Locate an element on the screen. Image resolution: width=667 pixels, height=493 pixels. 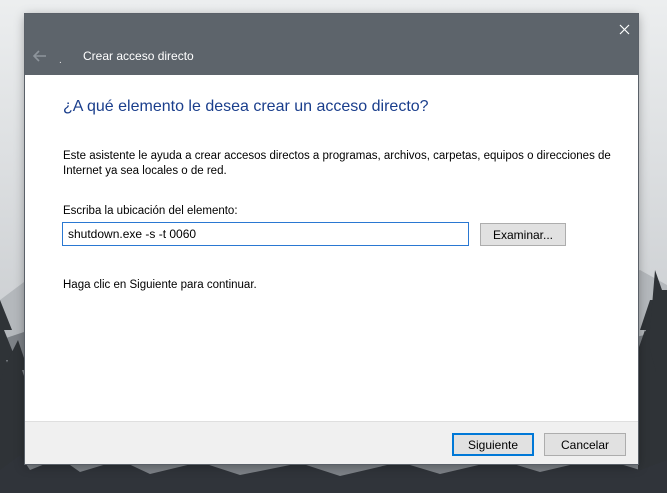
continue-hint: Haga clic en Siguiente para continuar. is located at coordinates (160, 285).